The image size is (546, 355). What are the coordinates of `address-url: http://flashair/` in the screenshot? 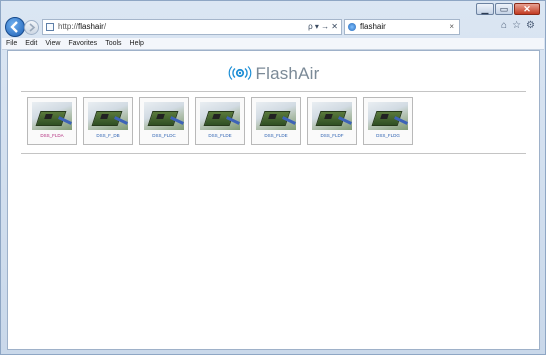 It's located at (82, 26).